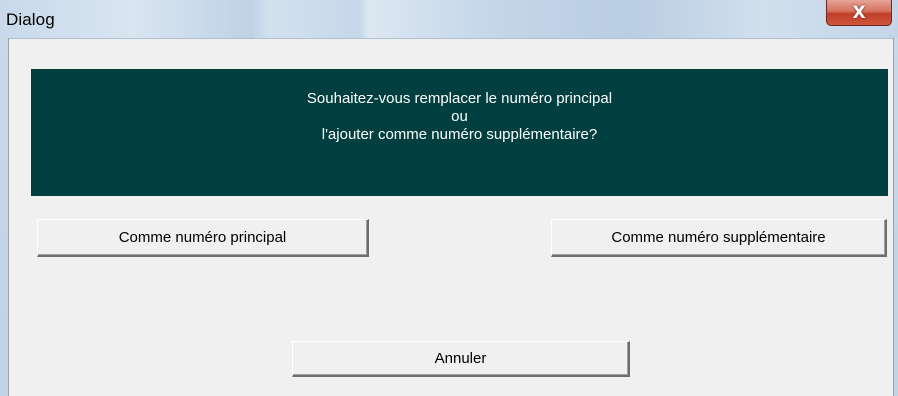 This screenshot has width=898, height=396. I want to click on close-icon: X, so click(859, 12).